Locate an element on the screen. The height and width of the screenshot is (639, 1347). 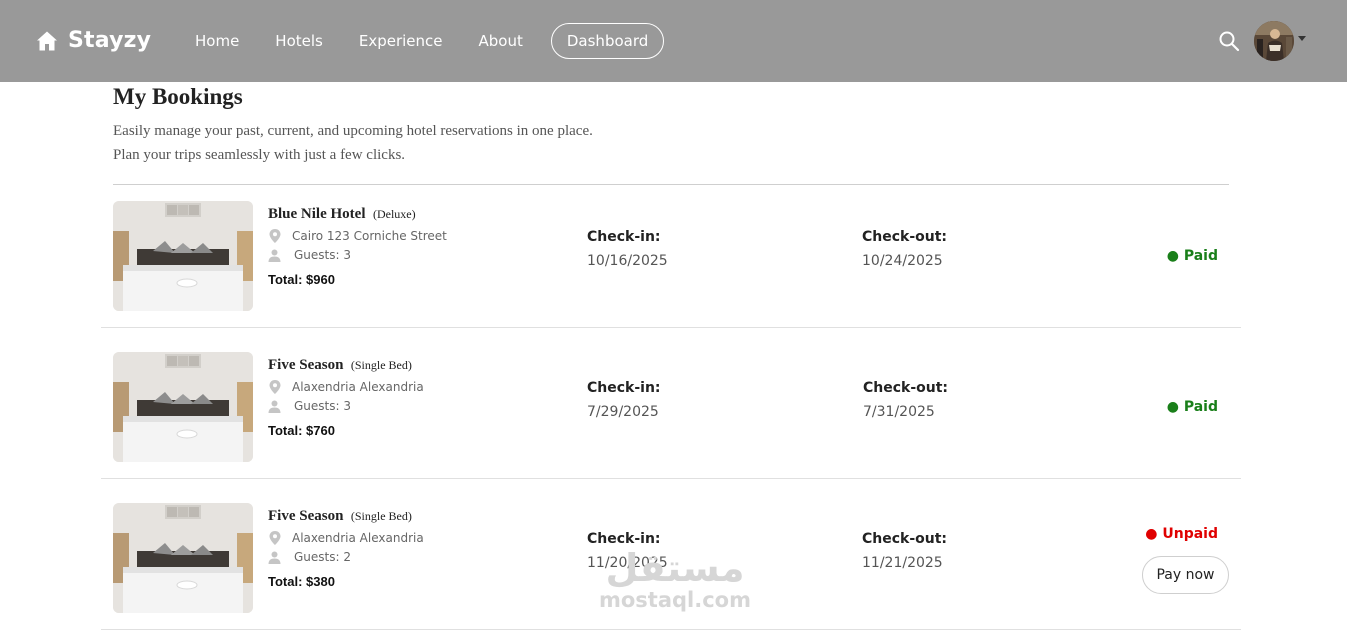
checkout-date: 7/31/2025 is located at coordinates (899, 412).